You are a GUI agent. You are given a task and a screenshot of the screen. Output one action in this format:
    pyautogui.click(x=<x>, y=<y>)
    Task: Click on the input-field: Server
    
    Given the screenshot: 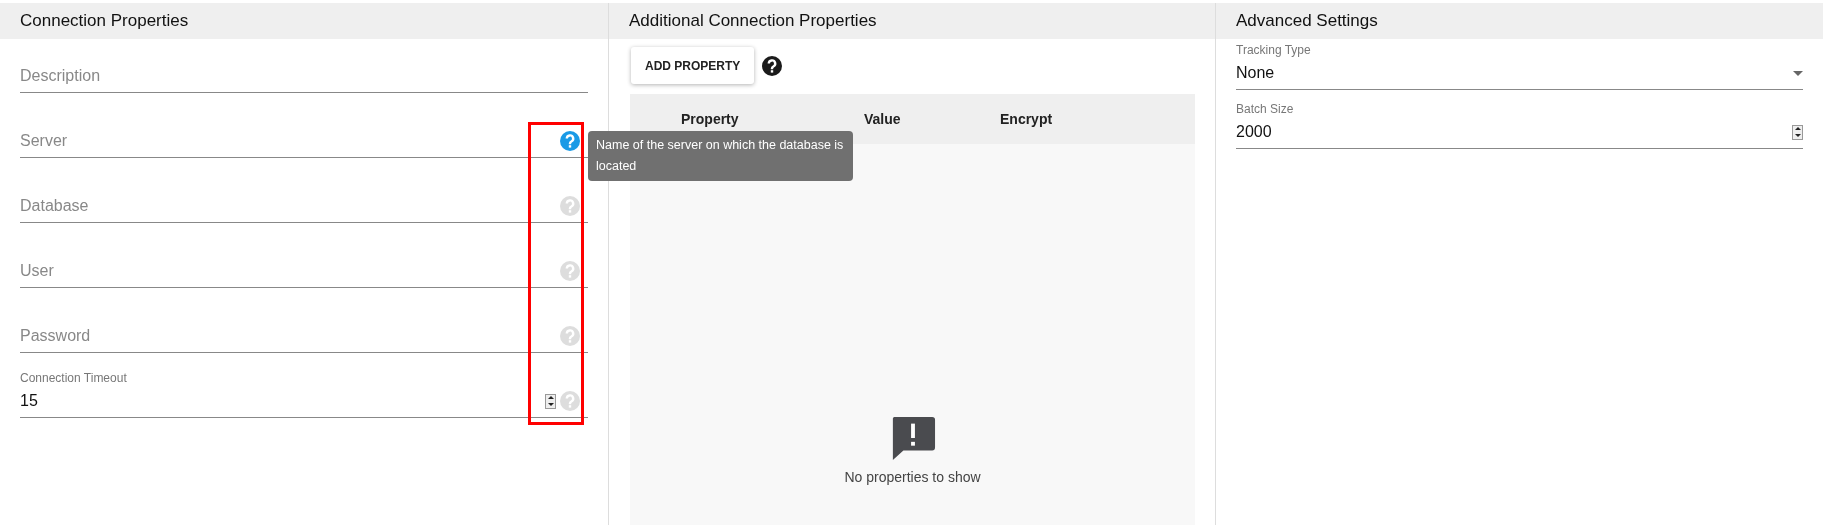 What is the action you would take?
    pyautogui.click(x=304, y=131)
    